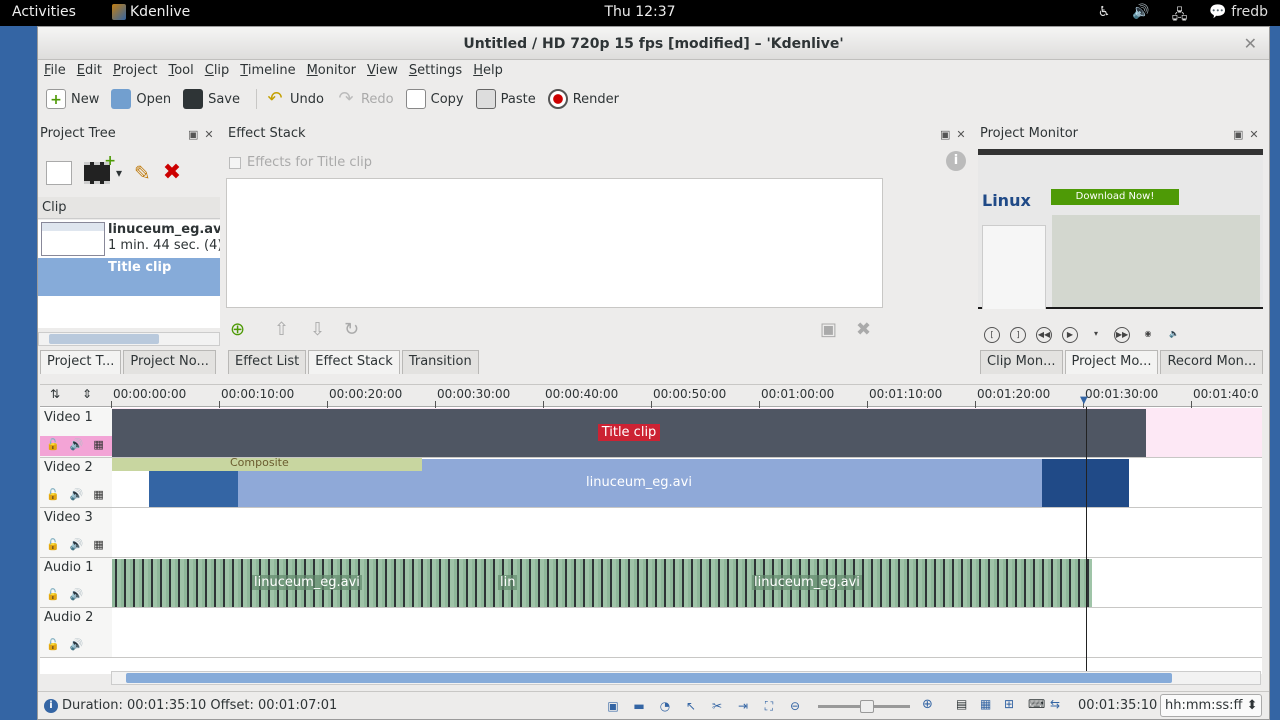 The image size is (1280, 720). What do you see at coordinates (58, 72) in the screenshot?
I see `menu-file: File` at bounding box center [58, 72].